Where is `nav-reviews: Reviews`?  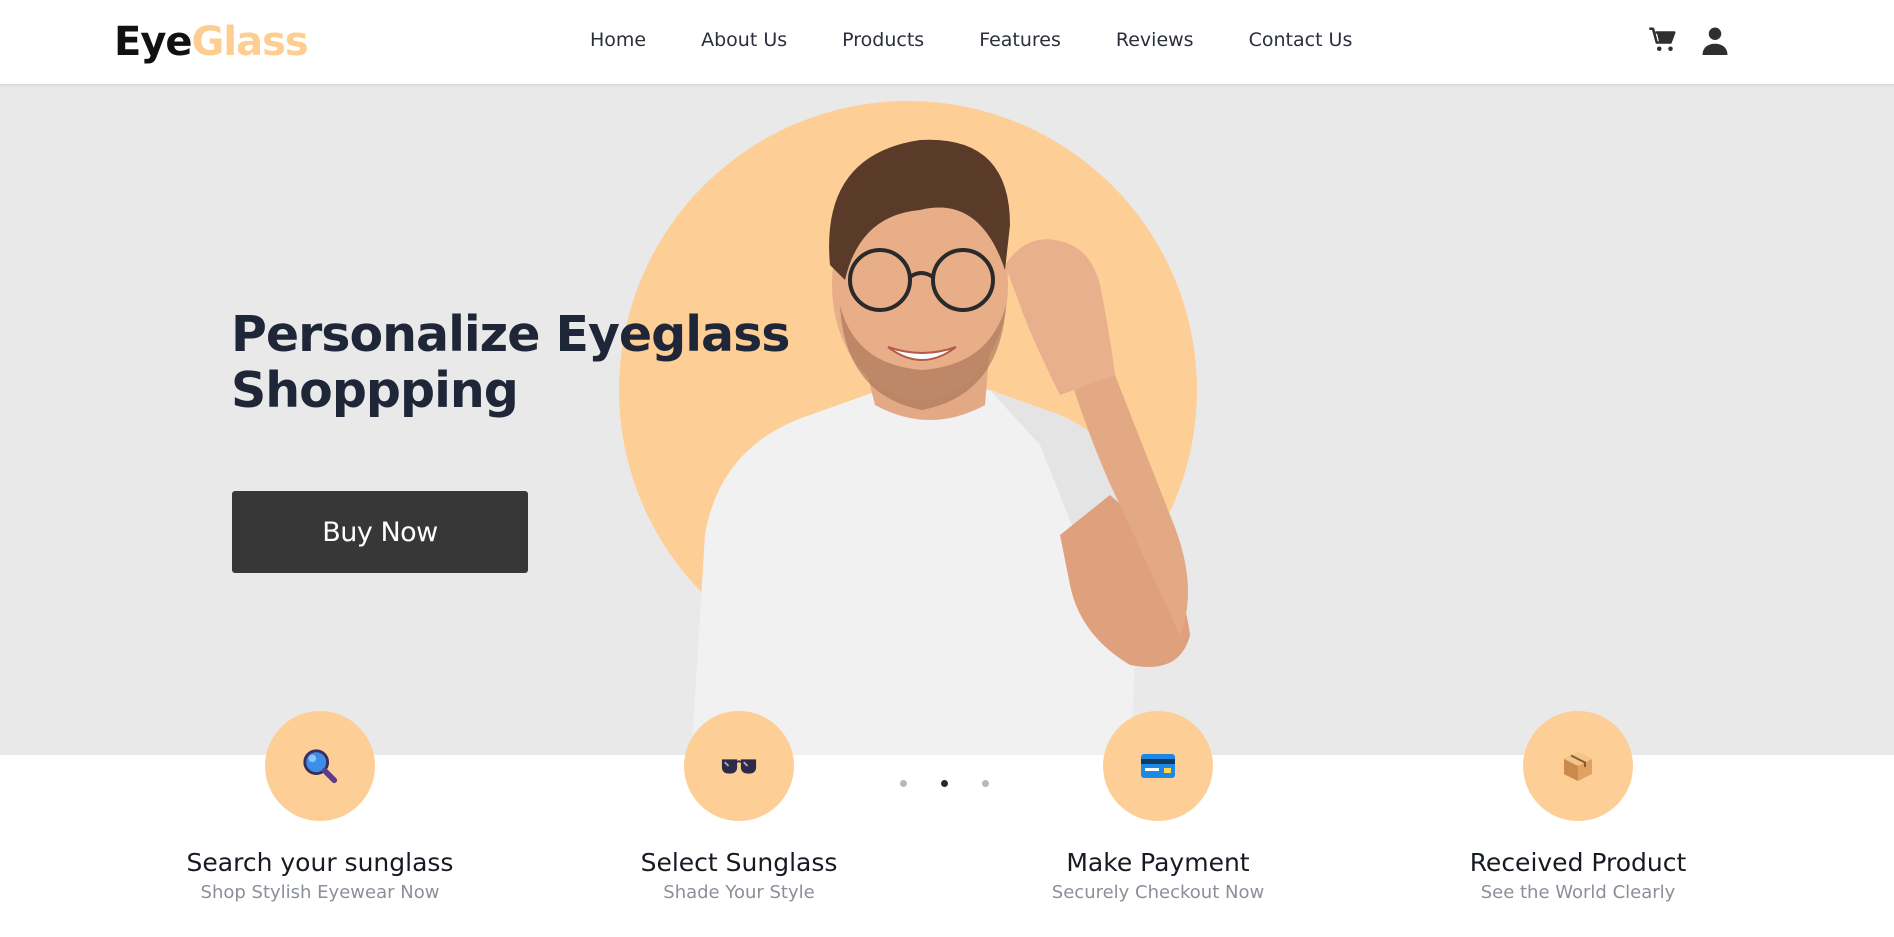 nav-reviews: Reviews is located at coordinates (1155, 40).